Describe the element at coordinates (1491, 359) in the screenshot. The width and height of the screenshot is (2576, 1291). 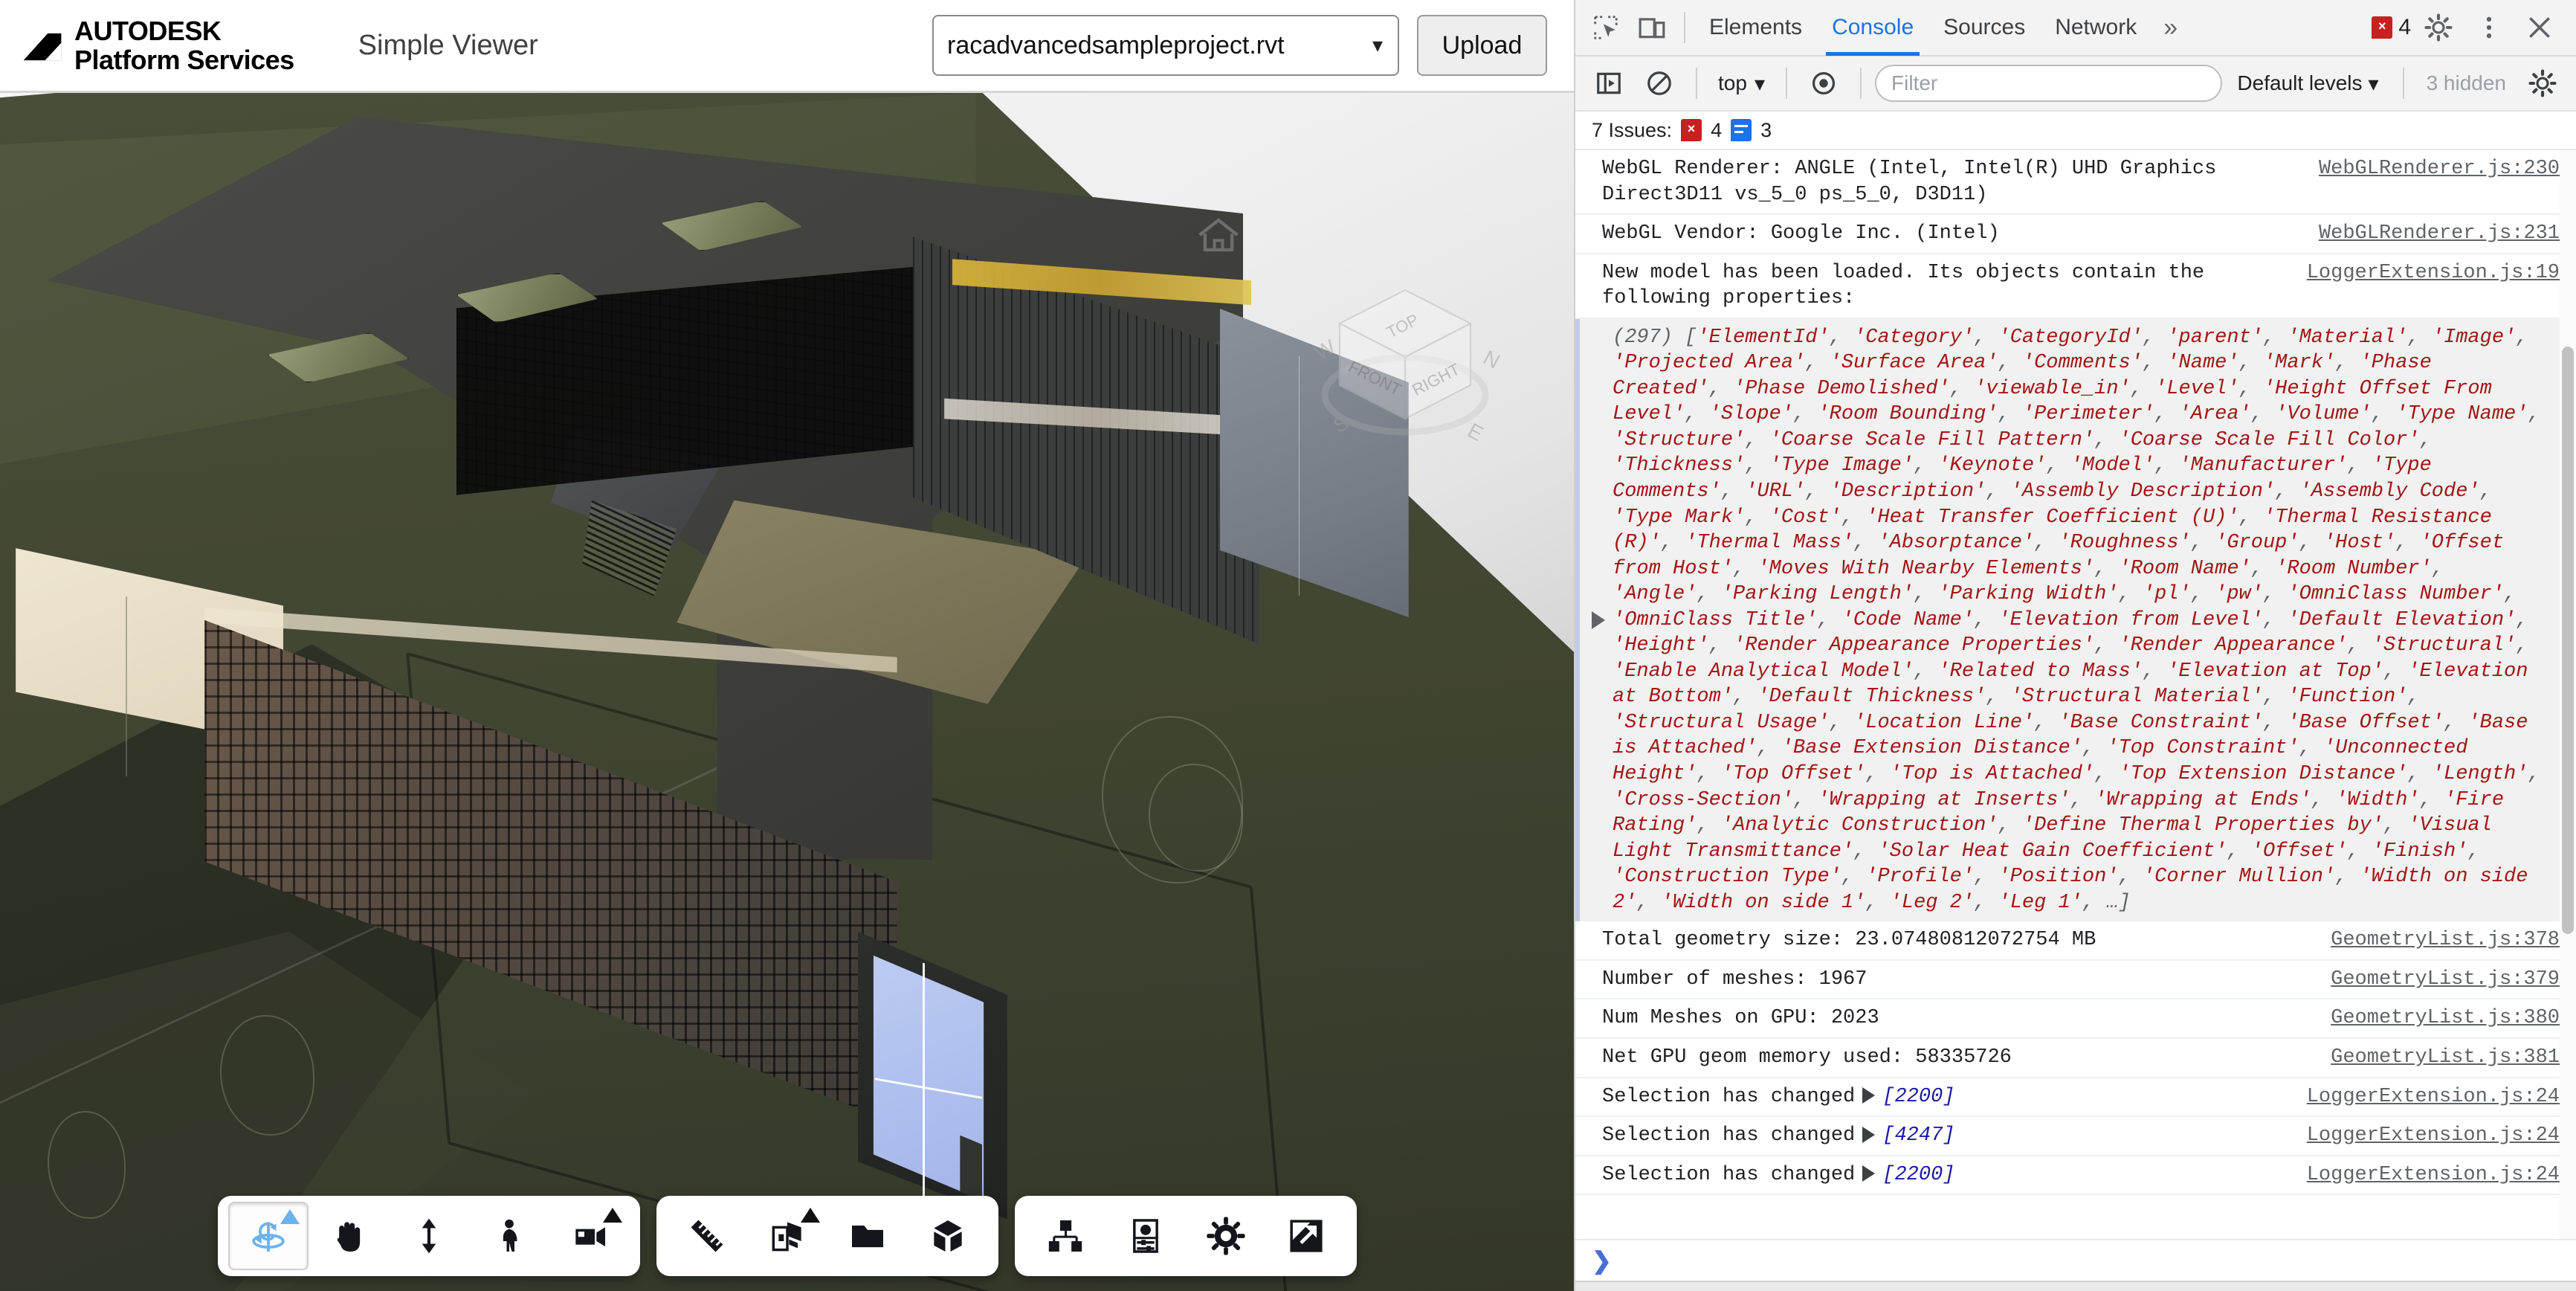
I see `compass-n-label: N` at that location.